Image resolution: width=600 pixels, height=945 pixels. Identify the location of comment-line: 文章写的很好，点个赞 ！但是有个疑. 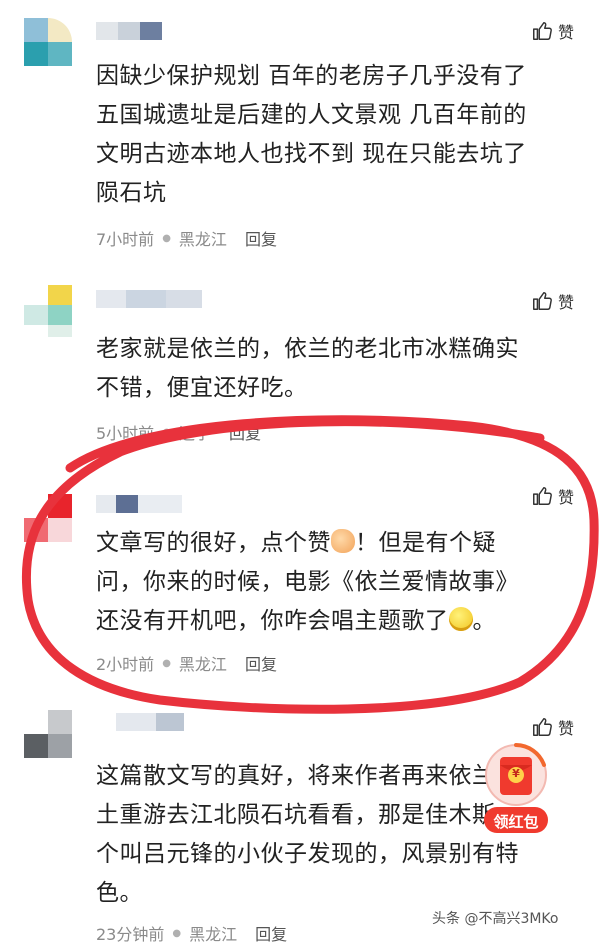
(336, 543).